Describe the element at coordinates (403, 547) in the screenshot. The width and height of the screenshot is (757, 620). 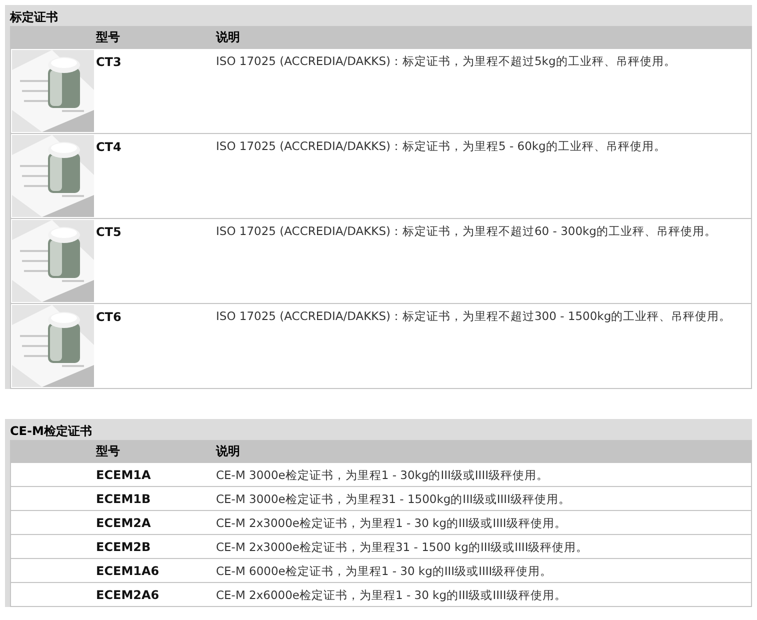
I see `description-cell-text: CE-M 2x3000e检定证书，为里程31 - 1500 kg的III级或IIII级秤使用。` at that location.